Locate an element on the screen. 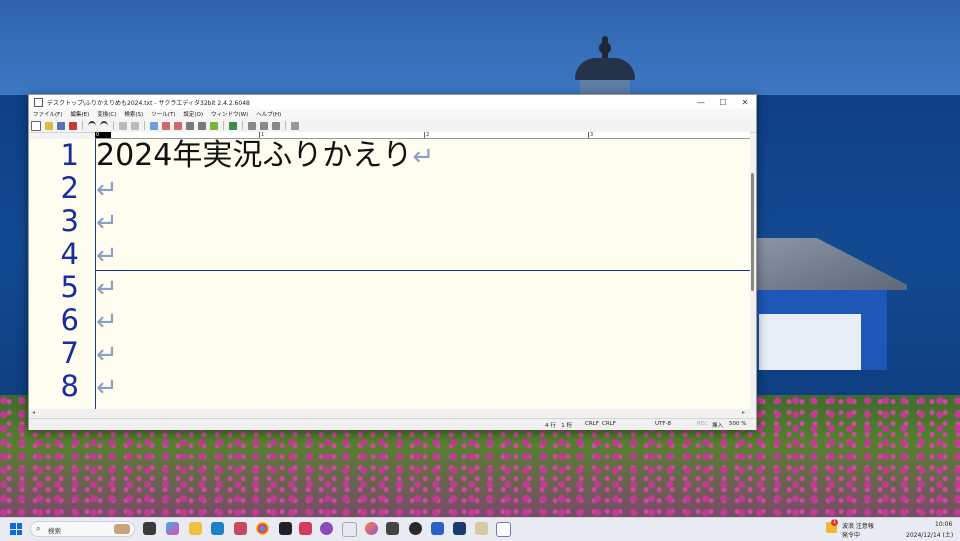 This screenshot has height=541, width=960. ruler: 0 1 2 3 is located at coordinates (422, 135).